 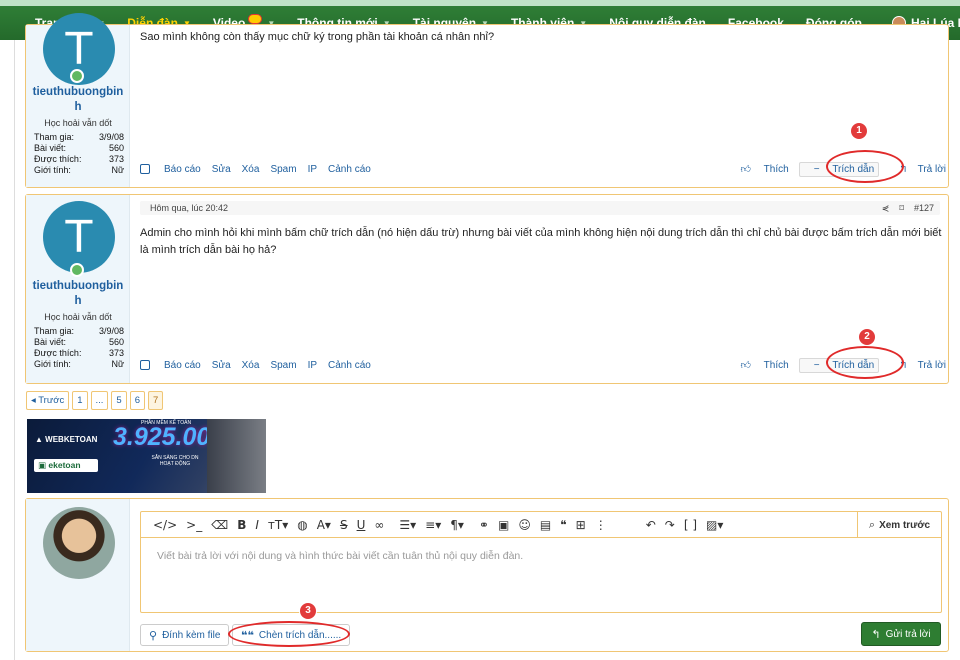 I want to click on hide-icon: ∞, so click(x=379, y=525).